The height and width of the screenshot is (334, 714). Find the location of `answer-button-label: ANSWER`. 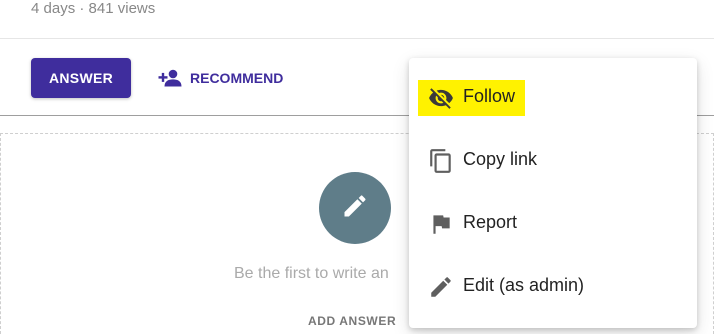

answer-button-label: ANSWER is located at coordinates (81, 78).